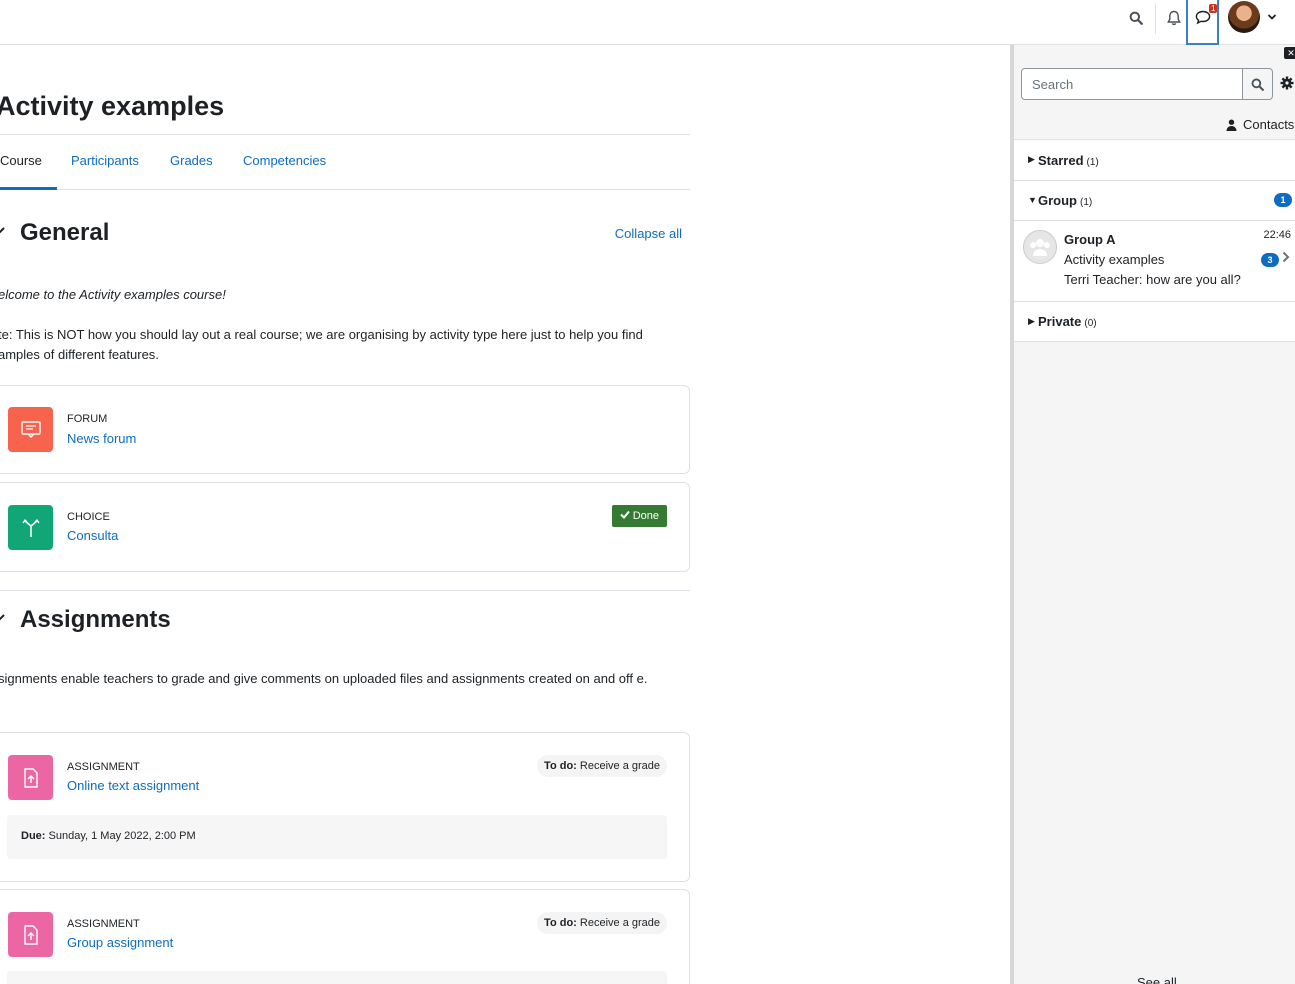 The height and width of the screenshot is (984, 1295). Describe the element at coordinates (30, 527) in the screenshot. I see `choice-icon` at that location.